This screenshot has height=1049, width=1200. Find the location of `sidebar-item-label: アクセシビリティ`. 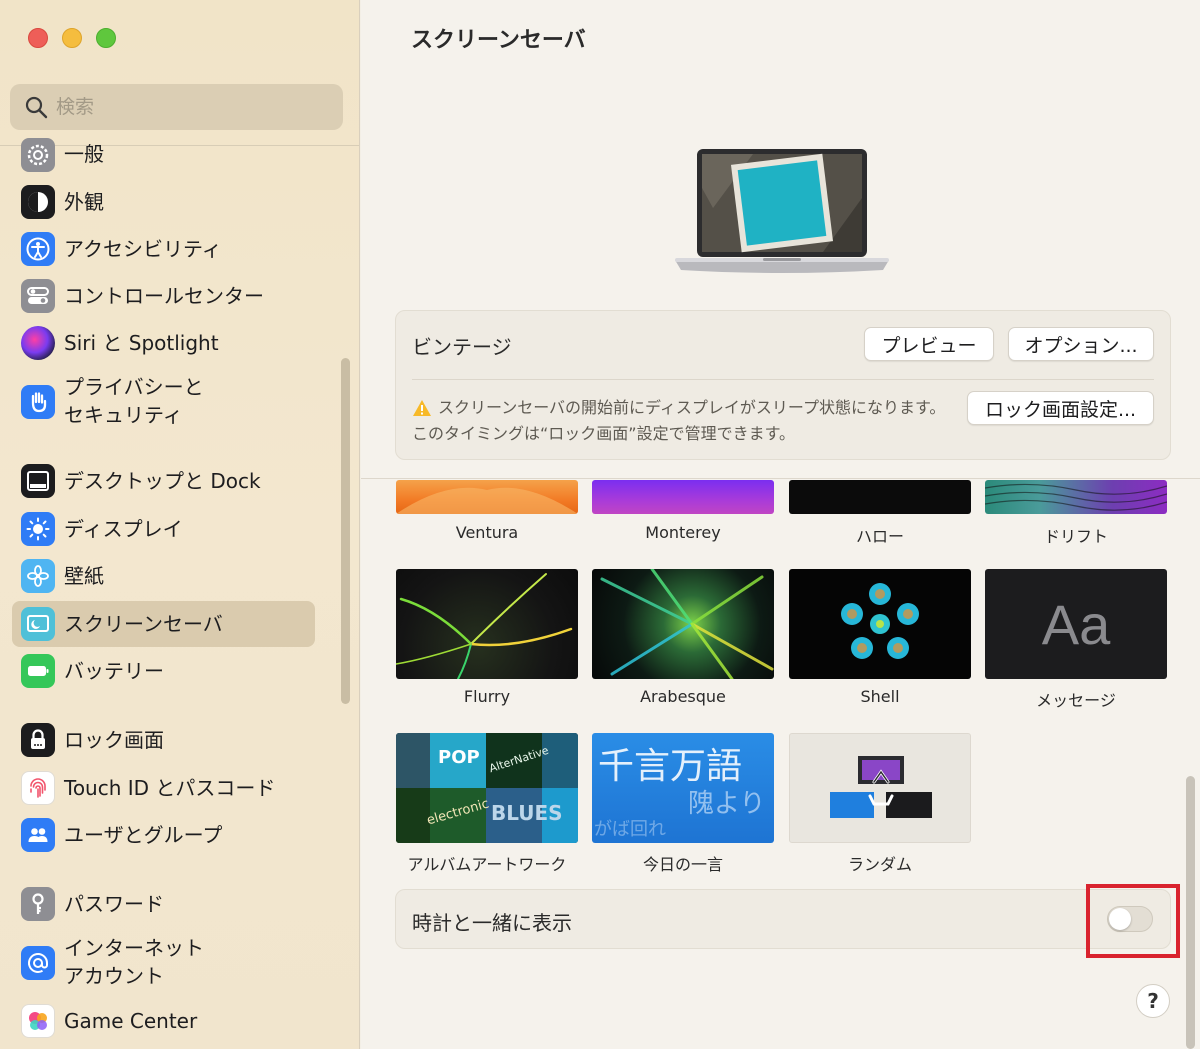

sidebar-item-label: アクセシビリティ is located at coordinates (143, 249).